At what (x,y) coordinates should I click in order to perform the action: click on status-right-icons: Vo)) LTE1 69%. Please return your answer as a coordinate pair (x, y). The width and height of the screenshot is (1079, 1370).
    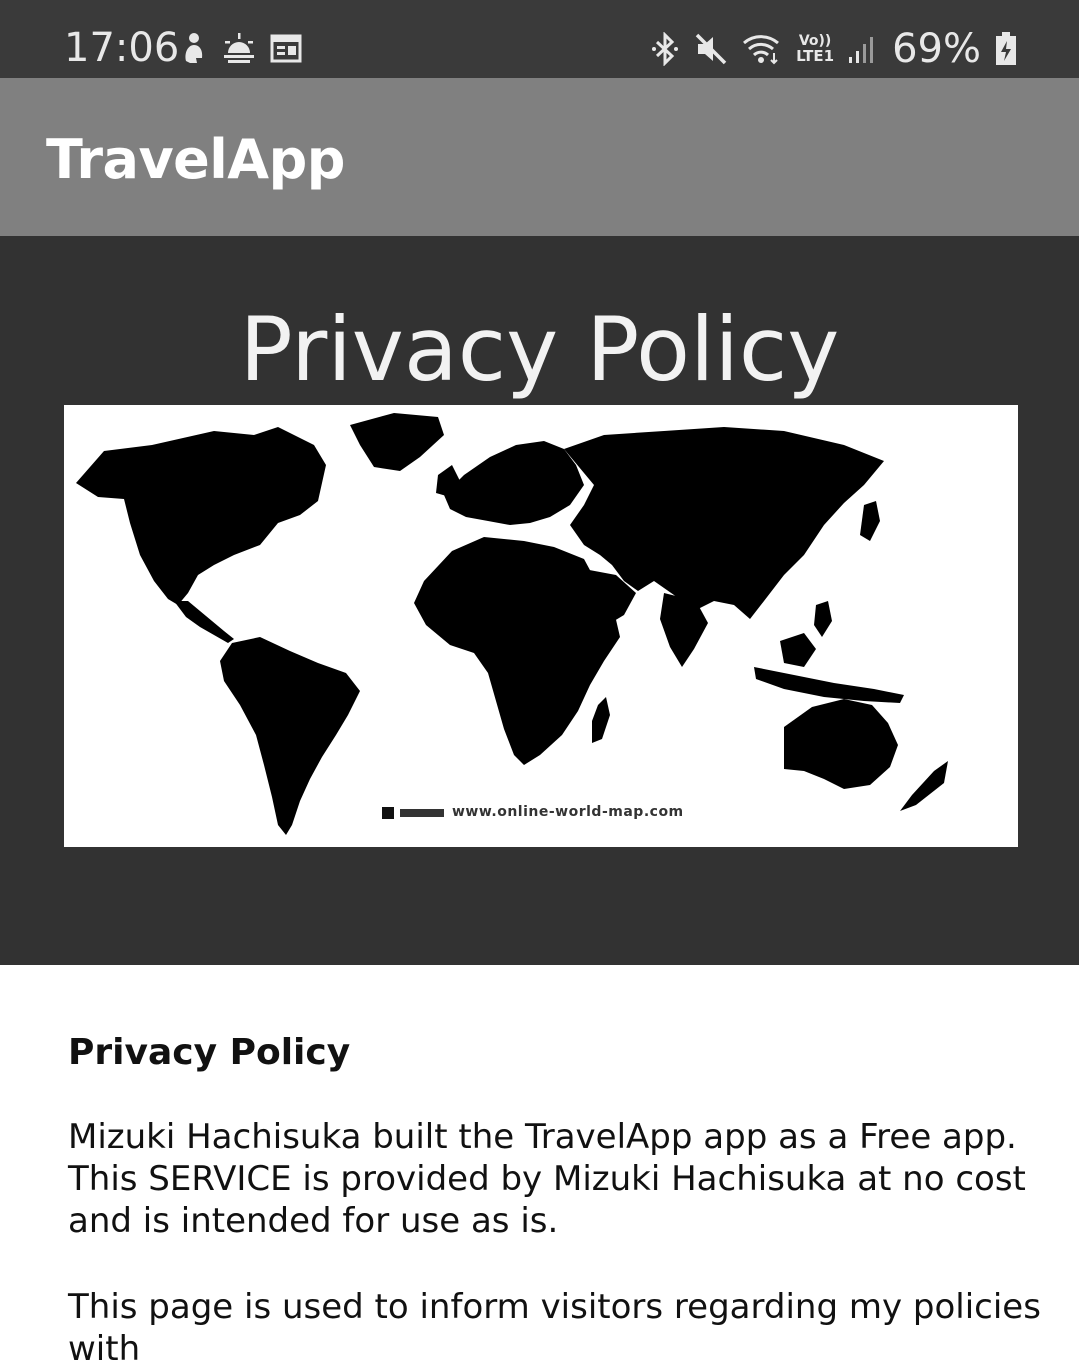
    Looking at the image, I should click on (833, 49).